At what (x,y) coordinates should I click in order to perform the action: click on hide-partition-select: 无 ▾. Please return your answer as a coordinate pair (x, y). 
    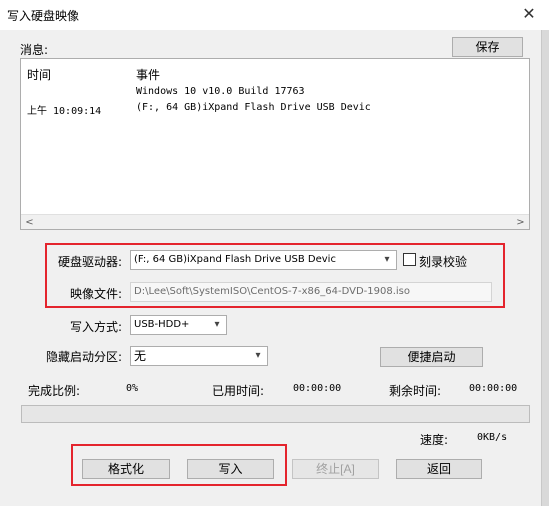
    Looking at the image, I should click on (199, 356).